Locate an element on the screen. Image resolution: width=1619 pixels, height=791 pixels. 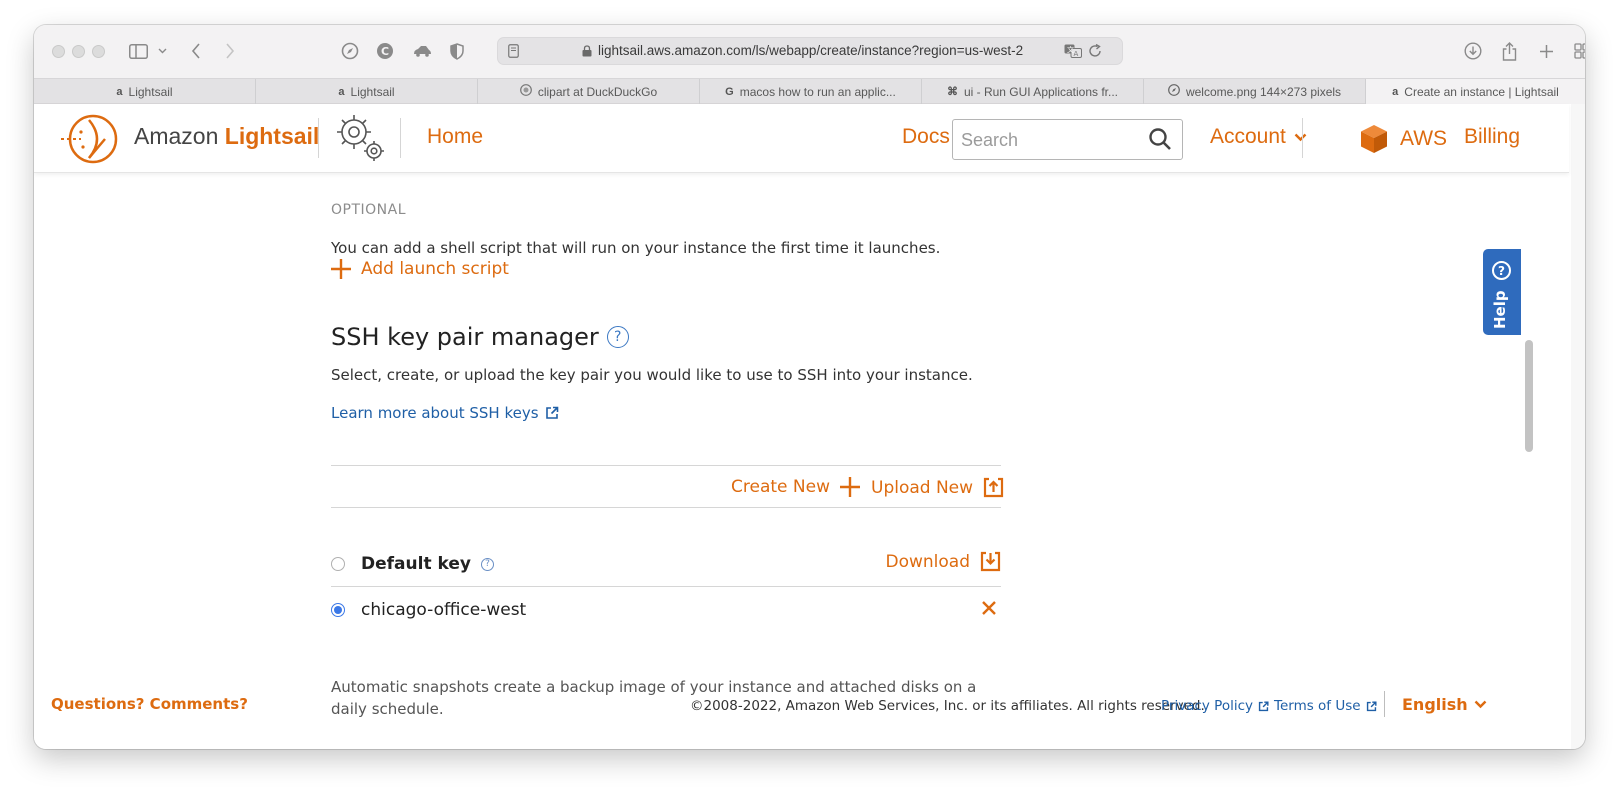
search-icon is located at coordinates (1160, 139).